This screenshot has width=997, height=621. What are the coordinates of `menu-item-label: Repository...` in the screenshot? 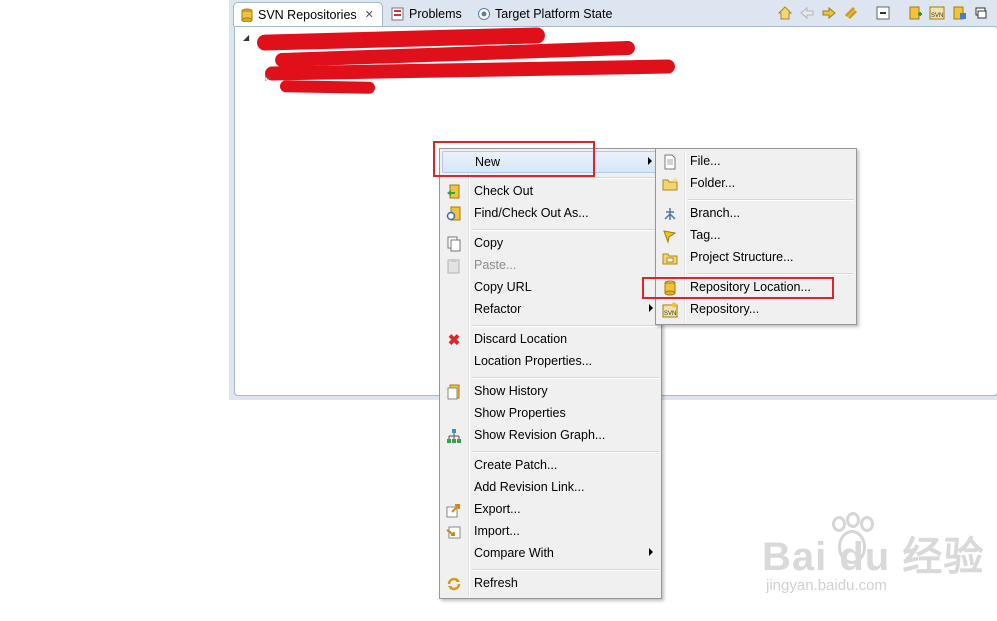 It's located at (725, 309).